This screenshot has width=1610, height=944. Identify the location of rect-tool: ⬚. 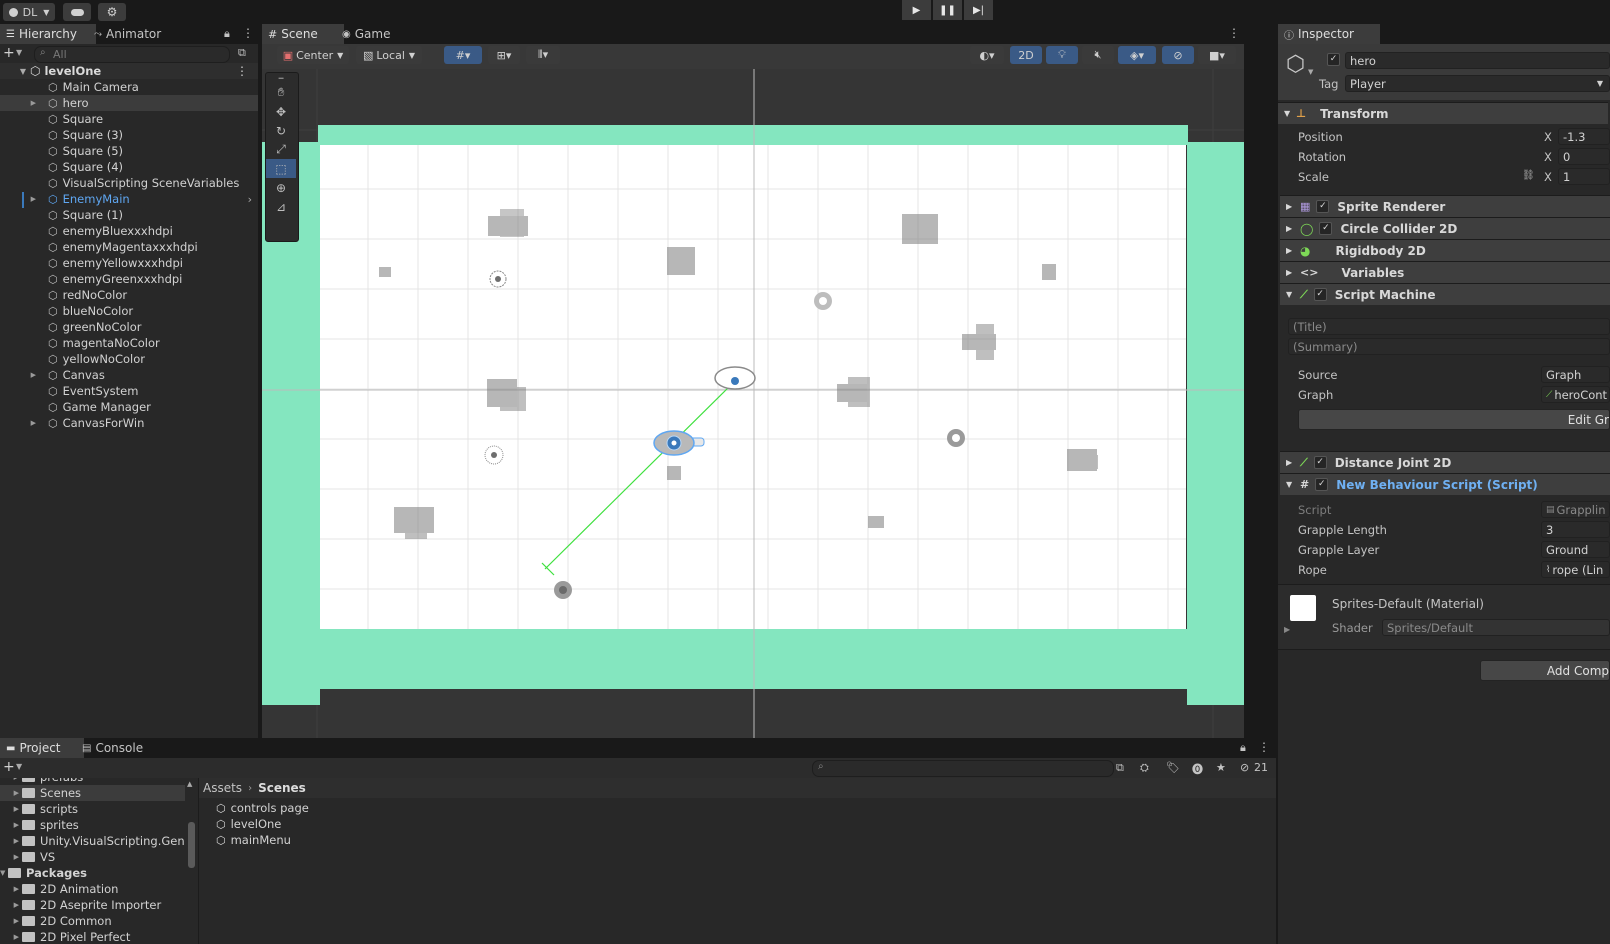
(281, 168).